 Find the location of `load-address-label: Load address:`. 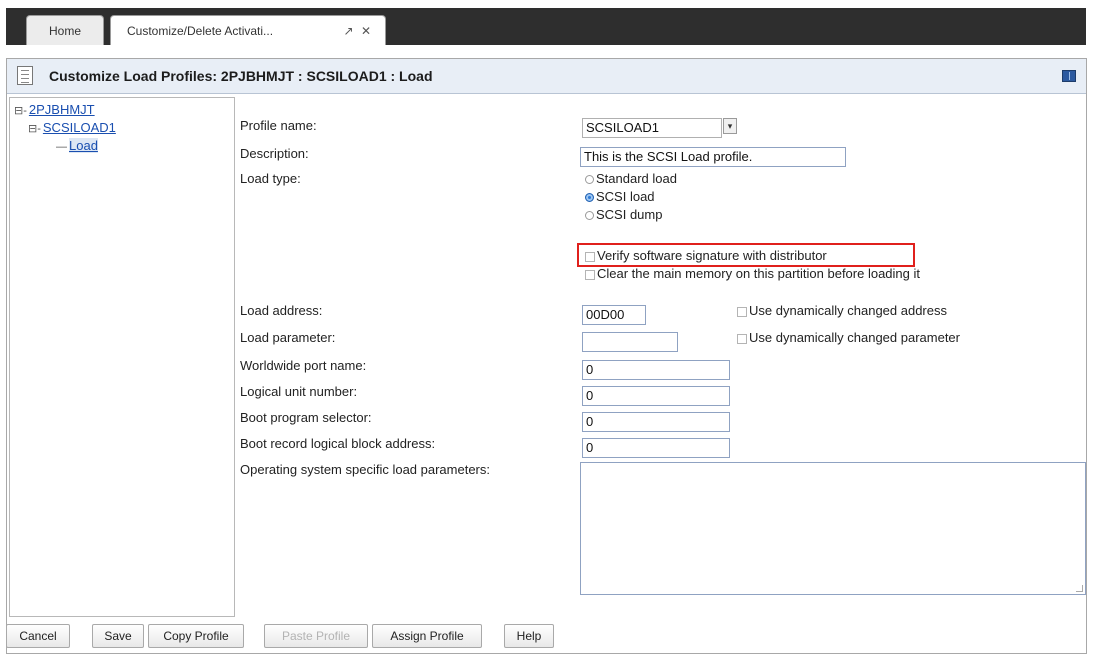

load-address-label: Load address: is located at coordinates (281, 310).